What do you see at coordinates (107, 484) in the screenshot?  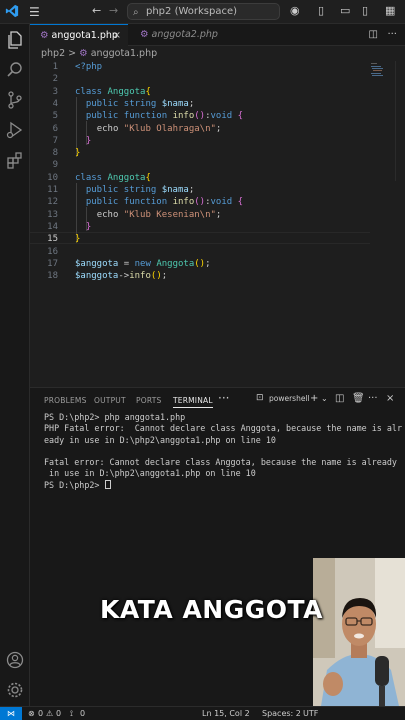 I see `terminal-cursor` at bounding box center [107, 484].